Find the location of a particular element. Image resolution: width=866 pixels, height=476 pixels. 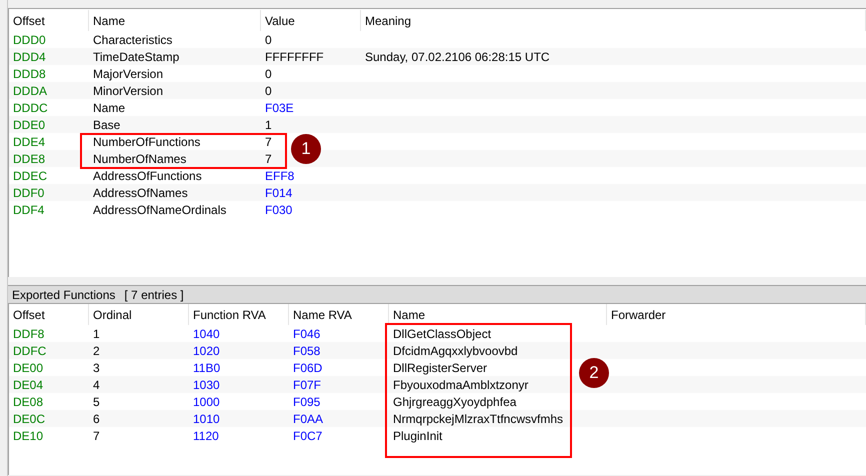

table-cell: 1040 is located at coordinates (206, 333).